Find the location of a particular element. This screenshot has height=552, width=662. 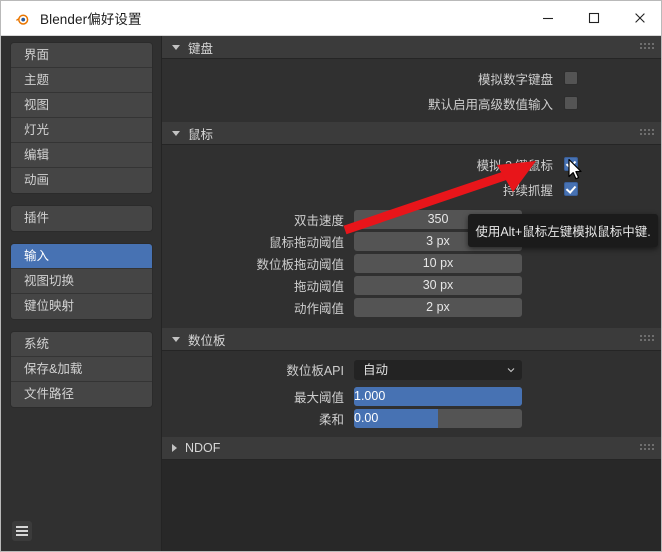

checkbox-continuous-grab is located at coordinates (571, 189).